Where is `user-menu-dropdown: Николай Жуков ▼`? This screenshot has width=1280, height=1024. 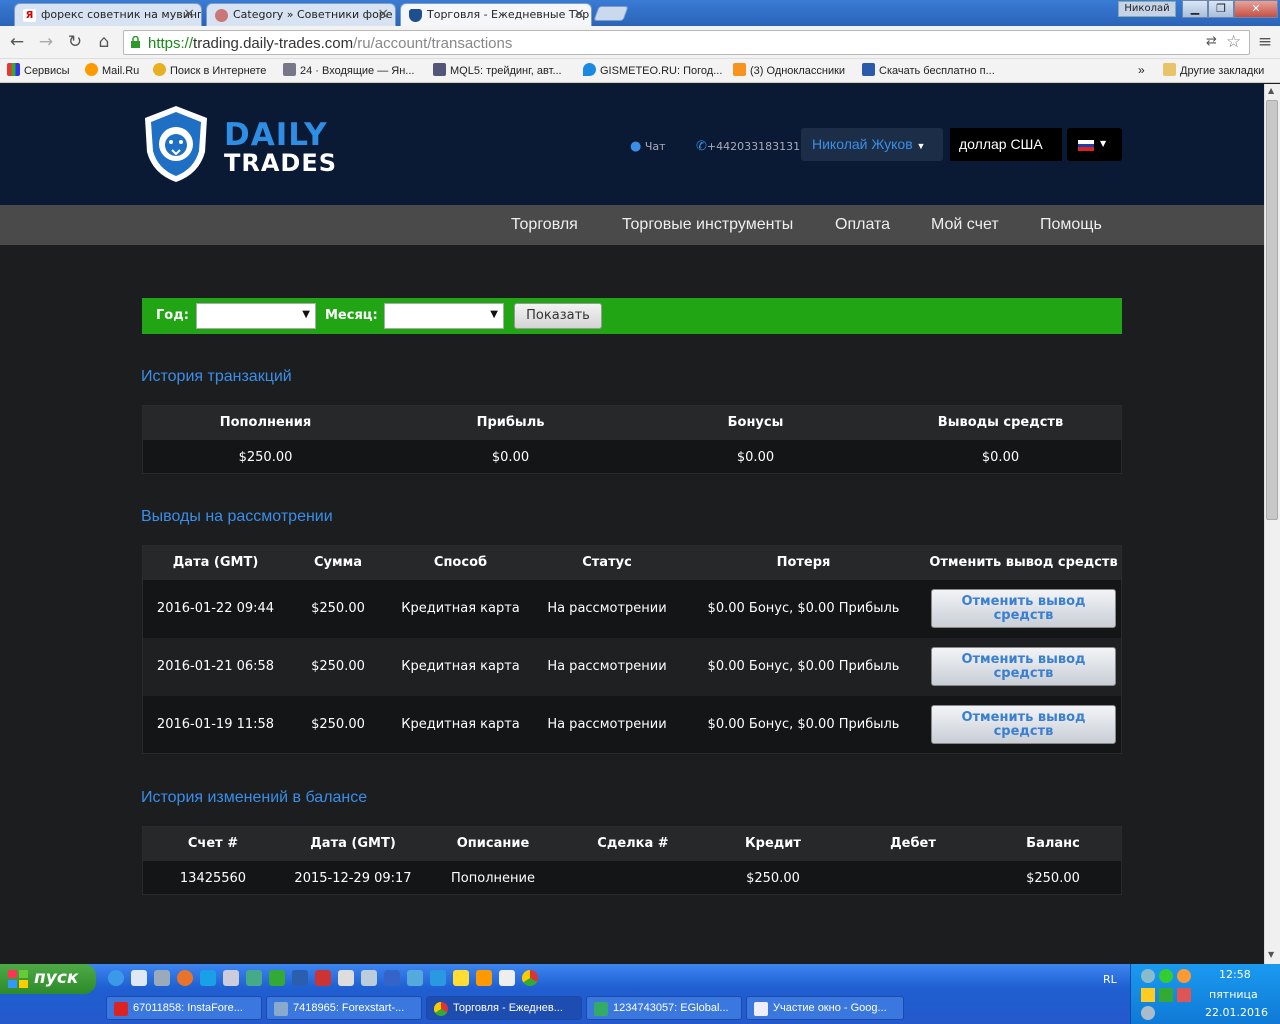
user-menu-dropdown: Николай Жуков ▼ is located at coordinates (872, 144).